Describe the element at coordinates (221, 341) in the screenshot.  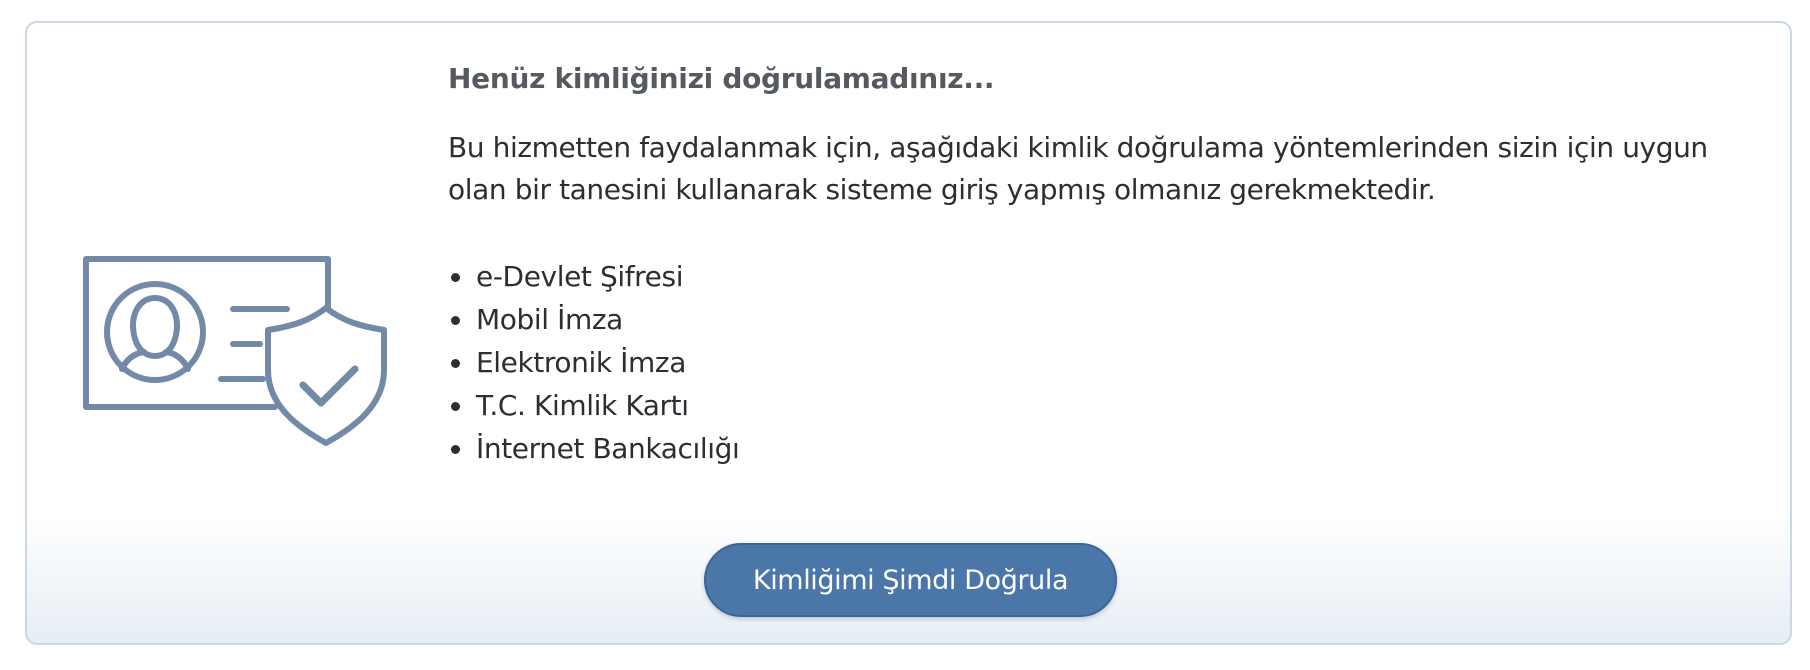
I see `identity-card-shield-icon` at that location.